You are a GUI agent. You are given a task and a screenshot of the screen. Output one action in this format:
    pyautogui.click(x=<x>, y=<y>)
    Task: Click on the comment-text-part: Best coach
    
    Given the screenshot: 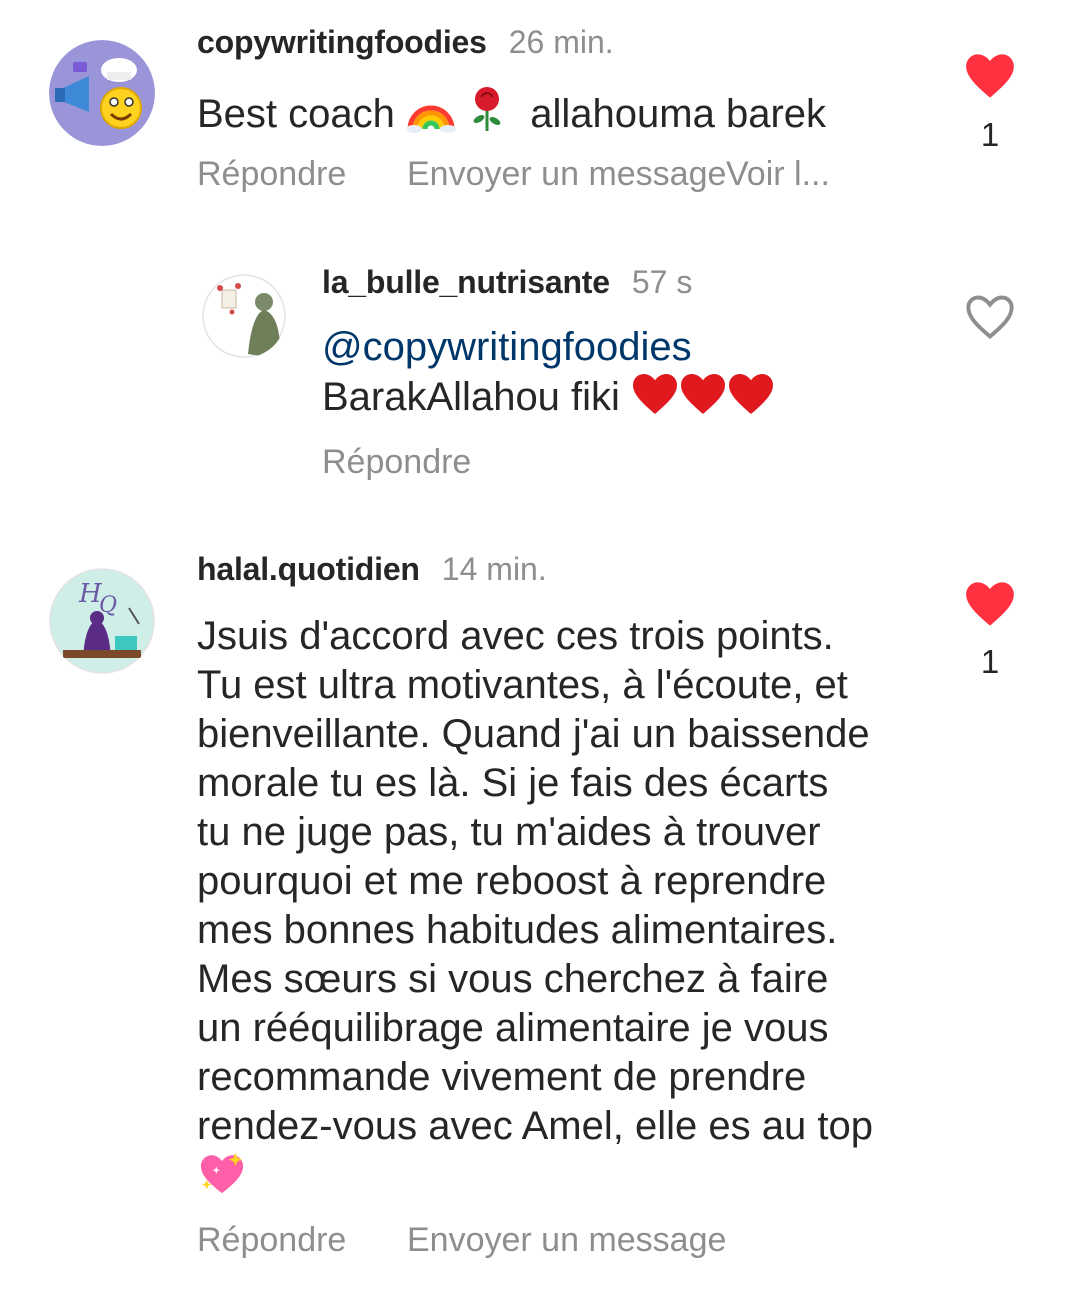 What is the action you would take?
    pyautogui.click(x=296, y=114)
    